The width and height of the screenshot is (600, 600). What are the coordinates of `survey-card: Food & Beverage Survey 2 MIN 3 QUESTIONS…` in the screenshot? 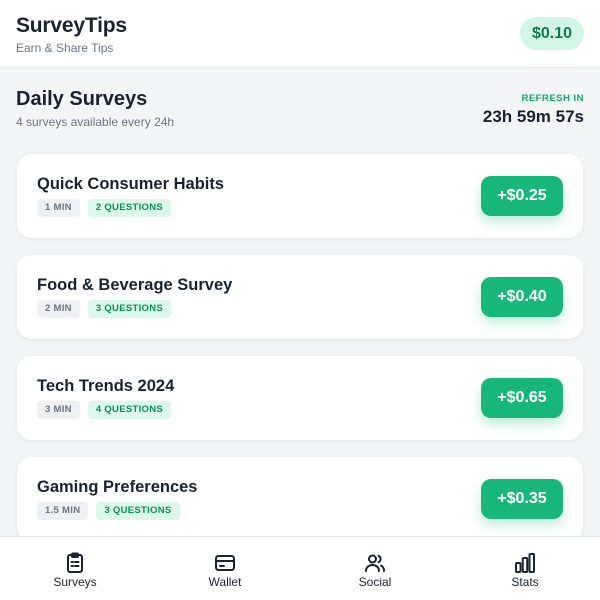 It's located at (300, 297).